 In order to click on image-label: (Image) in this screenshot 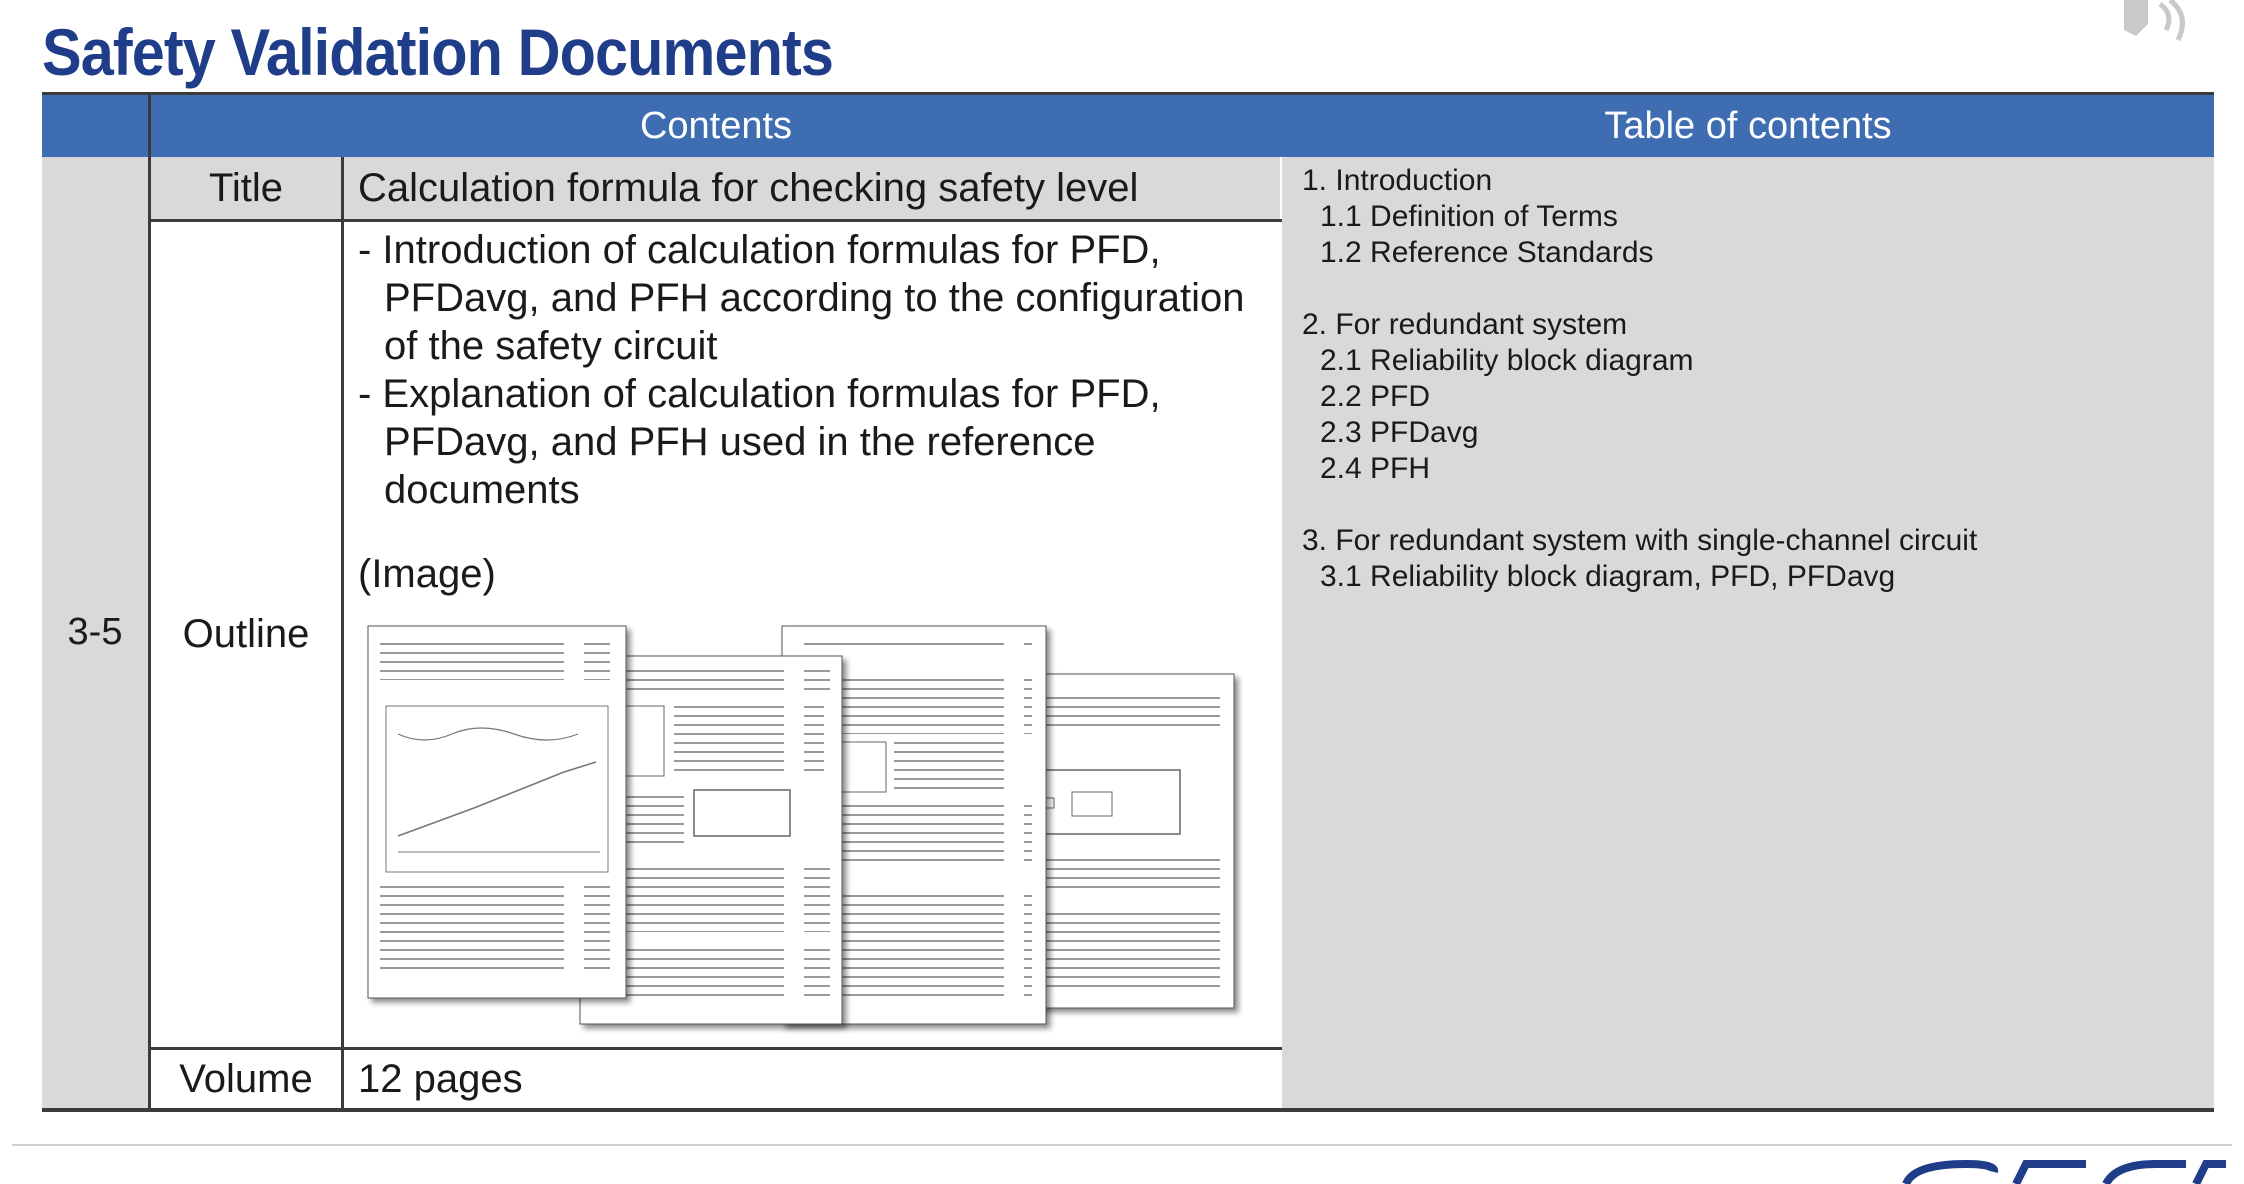, I will do `click(427, 574)`.